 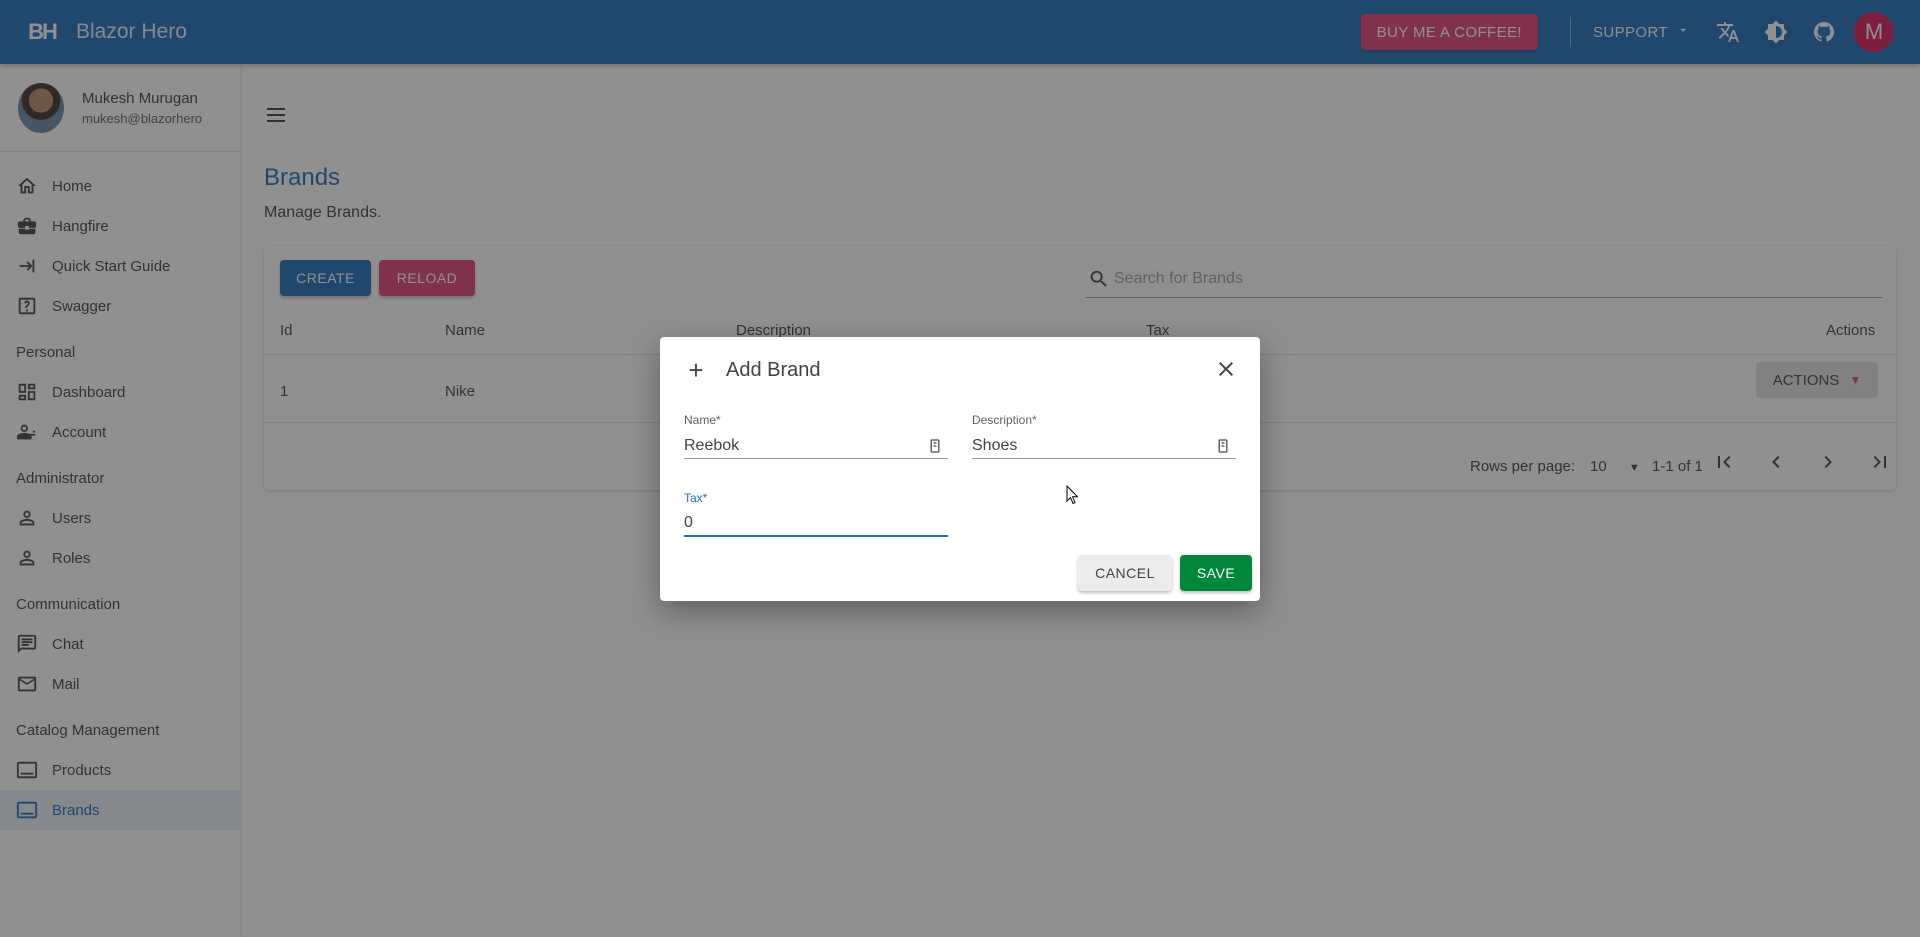 I want to click on description-field: Description* Shoes, so click(x=1104, y=436).